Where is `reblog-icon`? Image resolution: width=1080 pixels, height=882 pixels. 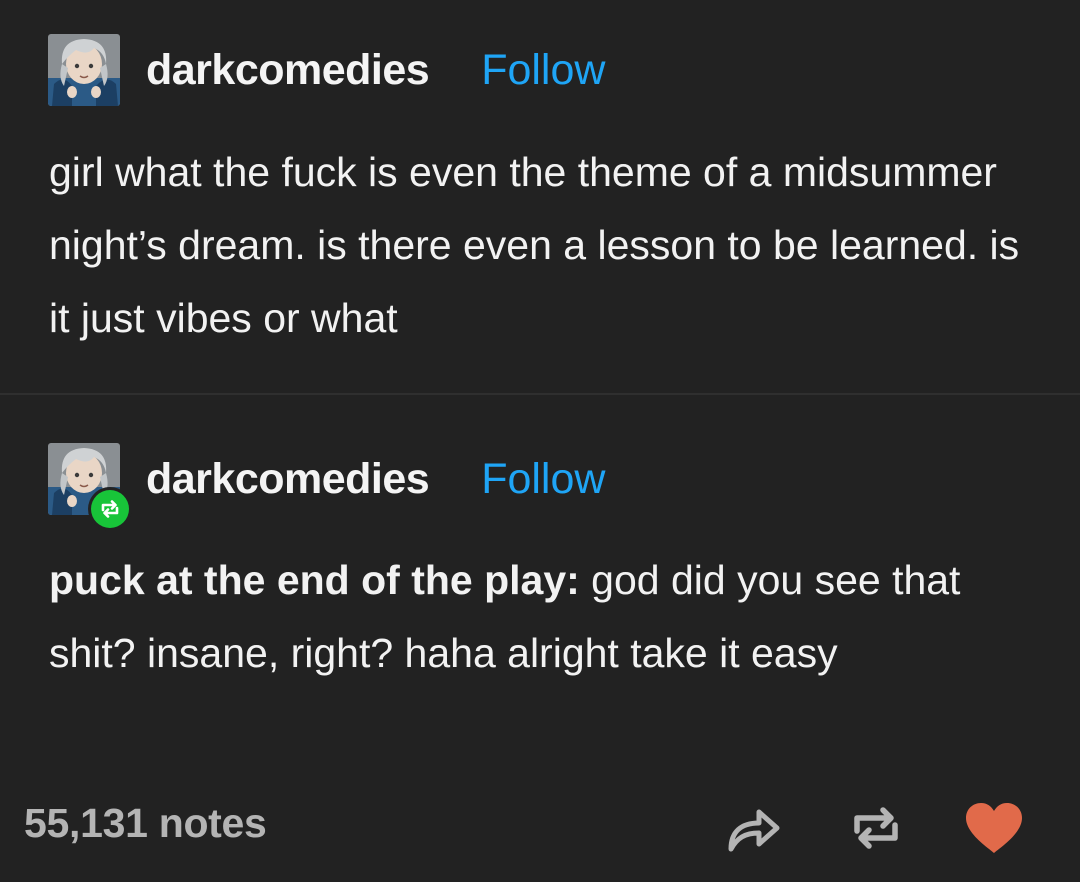 reblog-icon is located at coordinates (876, 828).